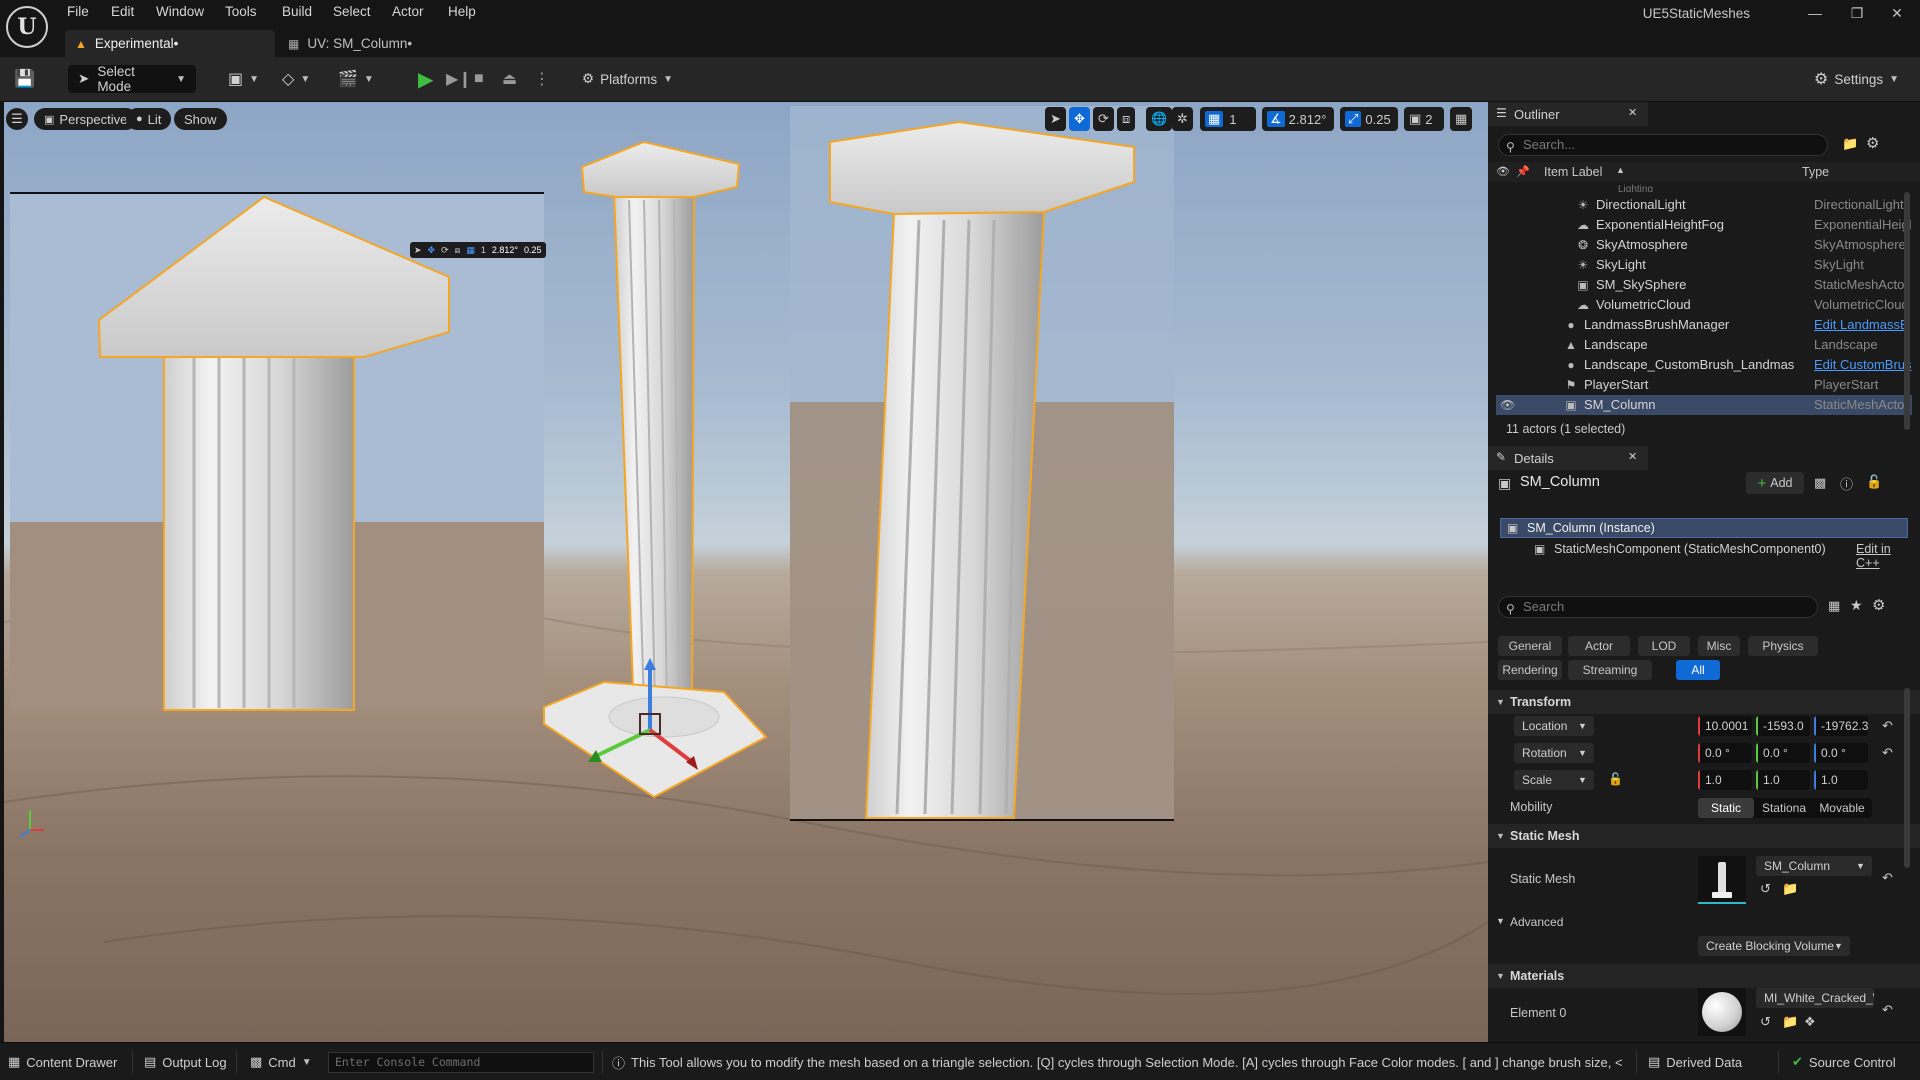 The image size is (1920, 1080). What do you see at coordinates (1615, 779) in the screenshot?
I see `scale-lock-icon: 🔓` at bounding box center [1615, 779].